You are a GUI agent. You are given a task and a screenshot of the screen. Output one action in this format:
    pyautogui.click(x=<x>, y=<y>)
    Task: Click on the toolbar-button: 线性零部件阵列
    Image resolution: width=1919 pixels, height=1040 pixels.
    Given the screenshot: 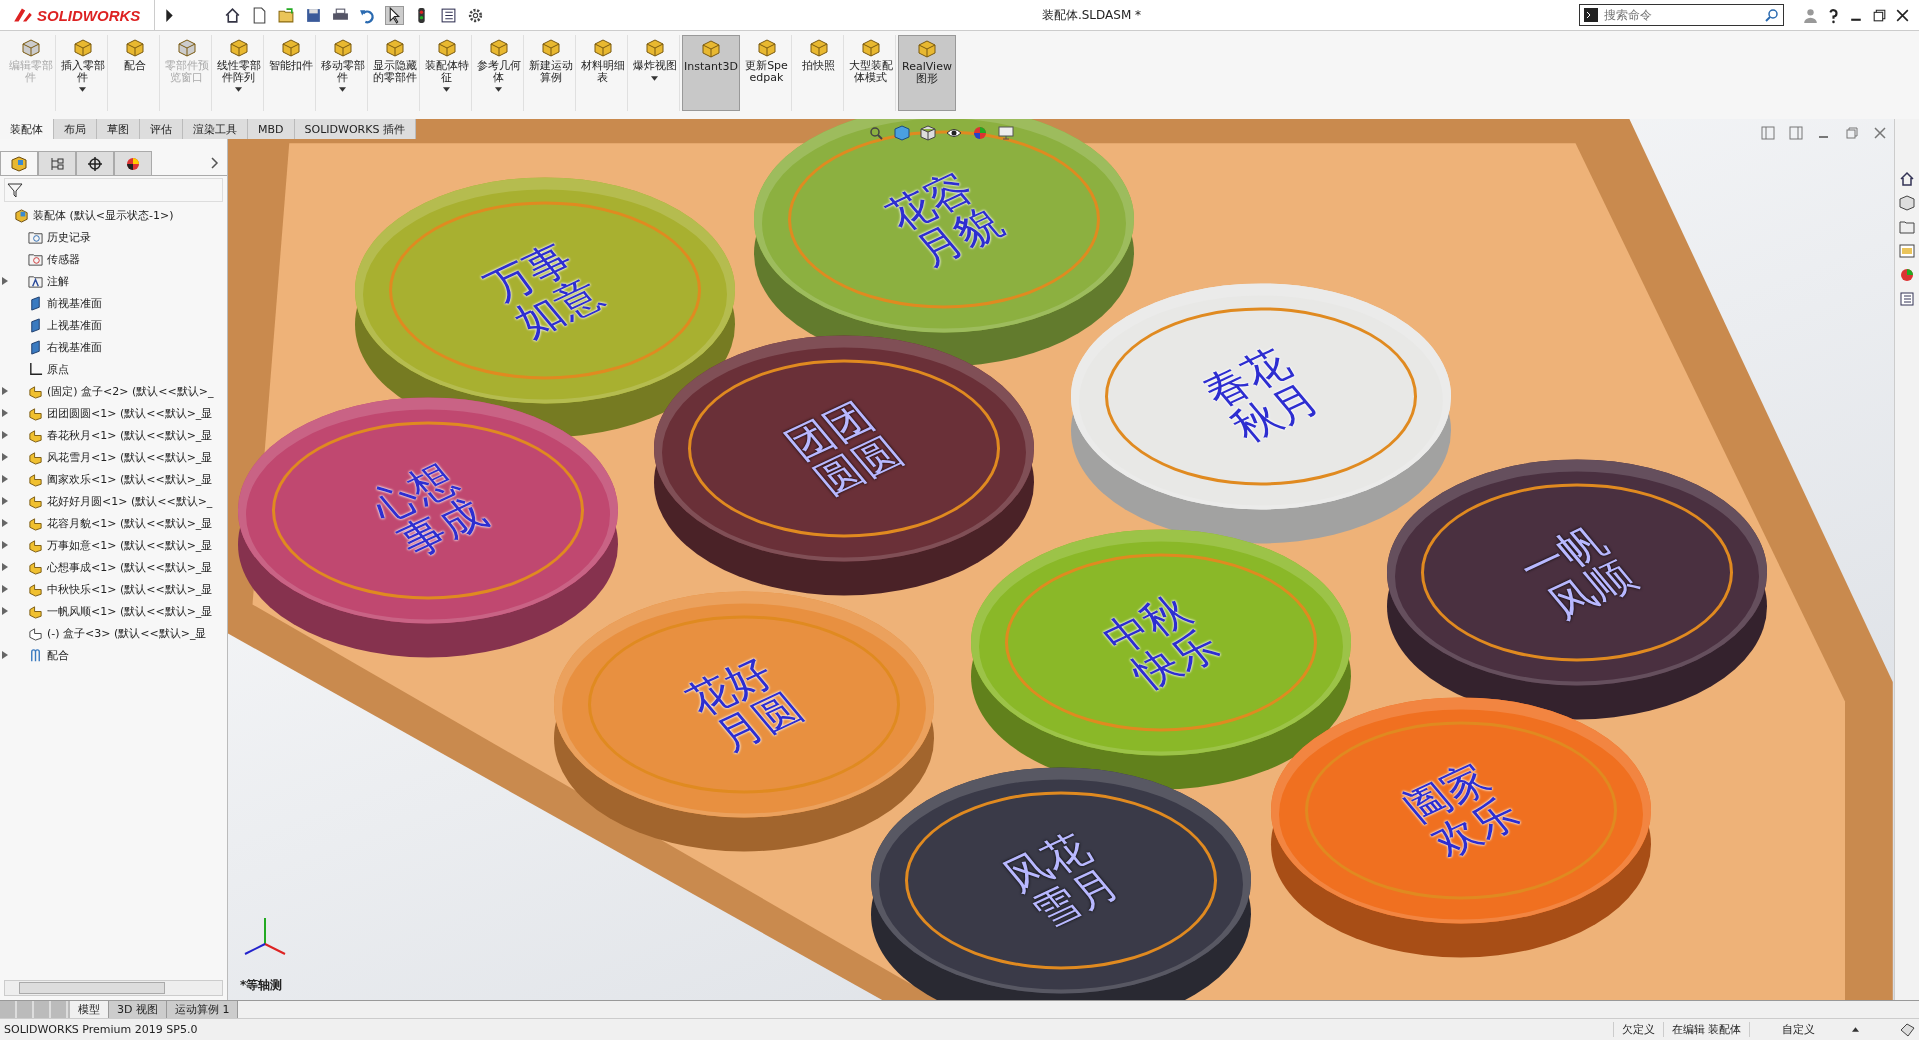 What is the action you would take?
    pyautogui.click(x=239, y=73)
    